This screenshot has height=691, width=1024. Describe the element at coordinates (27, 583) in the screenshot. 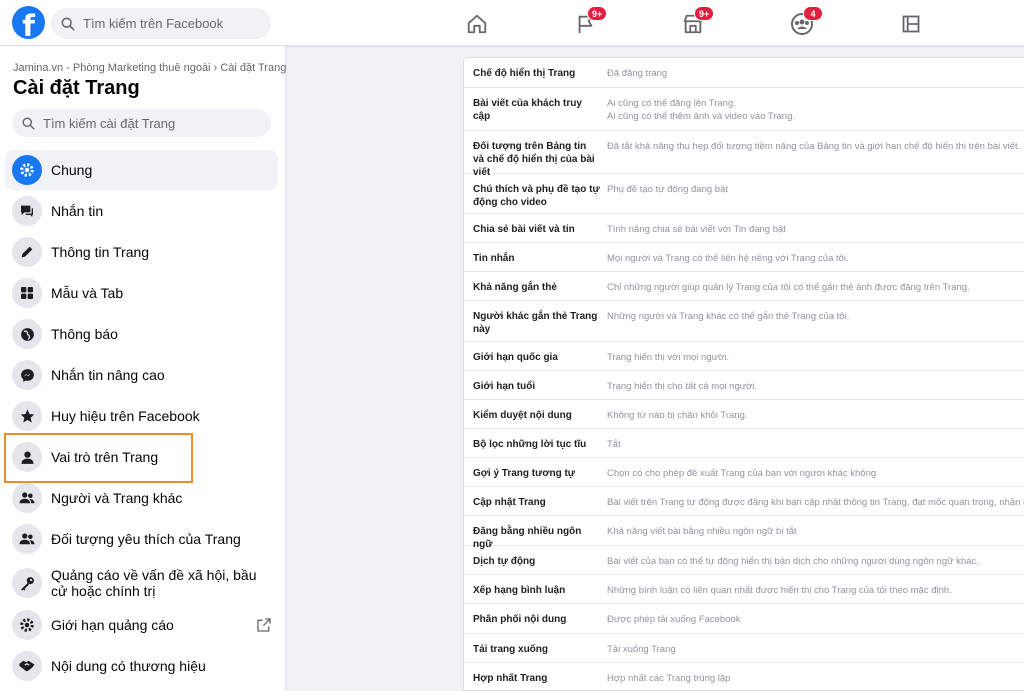

I see `key-icon` at that location.